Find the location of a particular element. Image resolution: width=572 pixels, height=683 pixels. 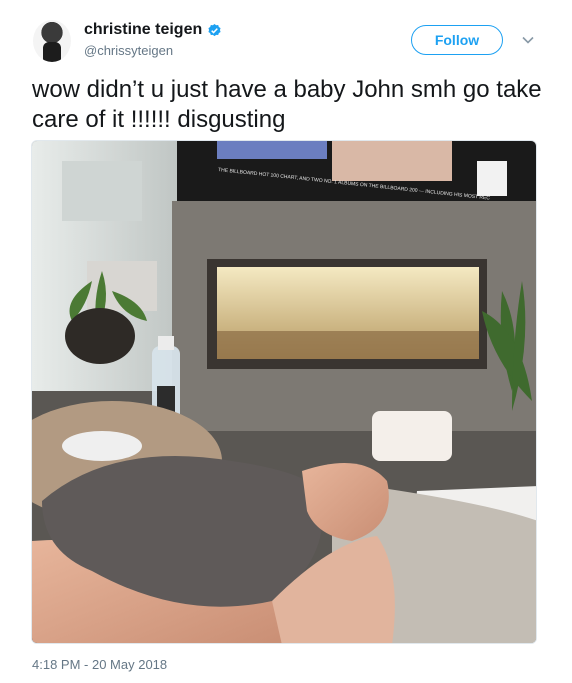

user-handle: @chrissyteigen is located at coordinates (128, 50).